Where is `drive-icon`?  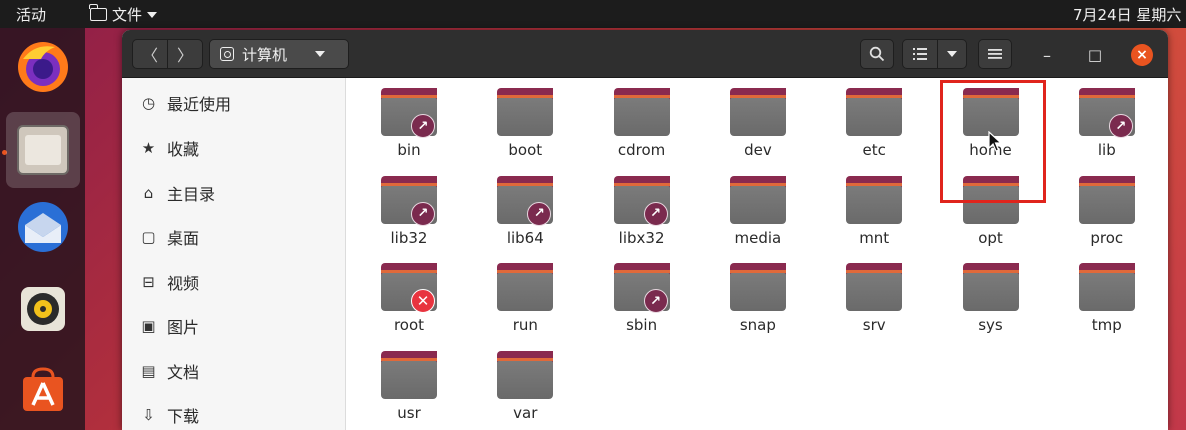
drive-icon is located at coordinates (227, 54).